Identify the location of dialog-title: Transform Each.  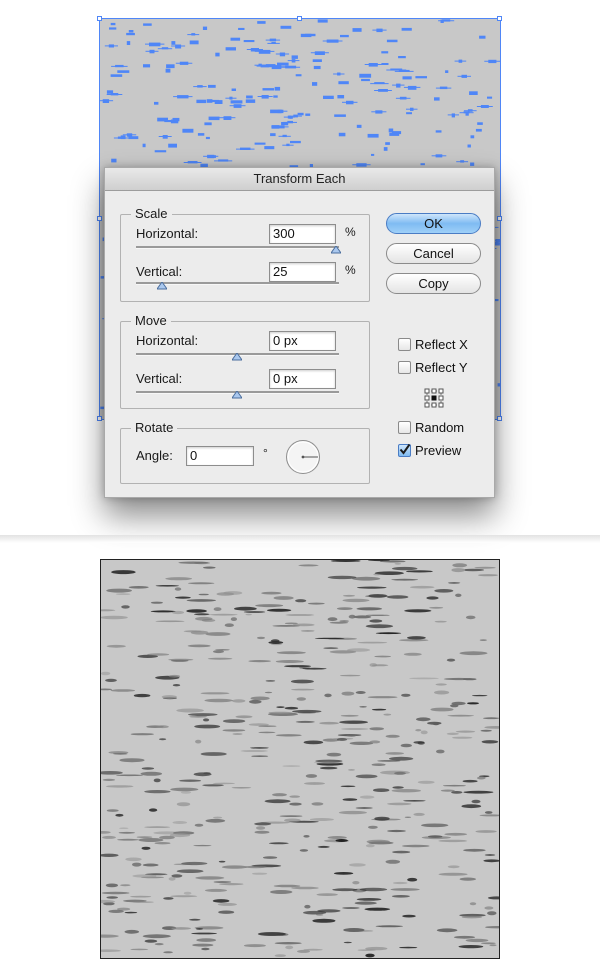
(299, 179).